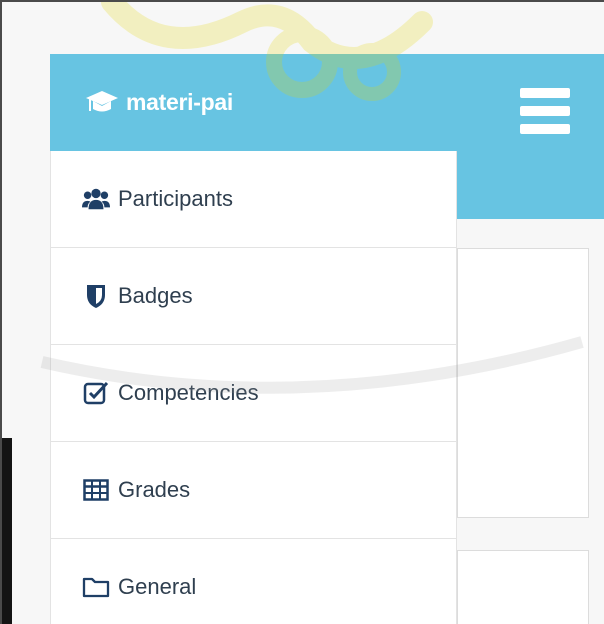 The width and height of the screenshot is (604, 624). I want to click on sidebar-item-label: Badges, so click(155, 295).